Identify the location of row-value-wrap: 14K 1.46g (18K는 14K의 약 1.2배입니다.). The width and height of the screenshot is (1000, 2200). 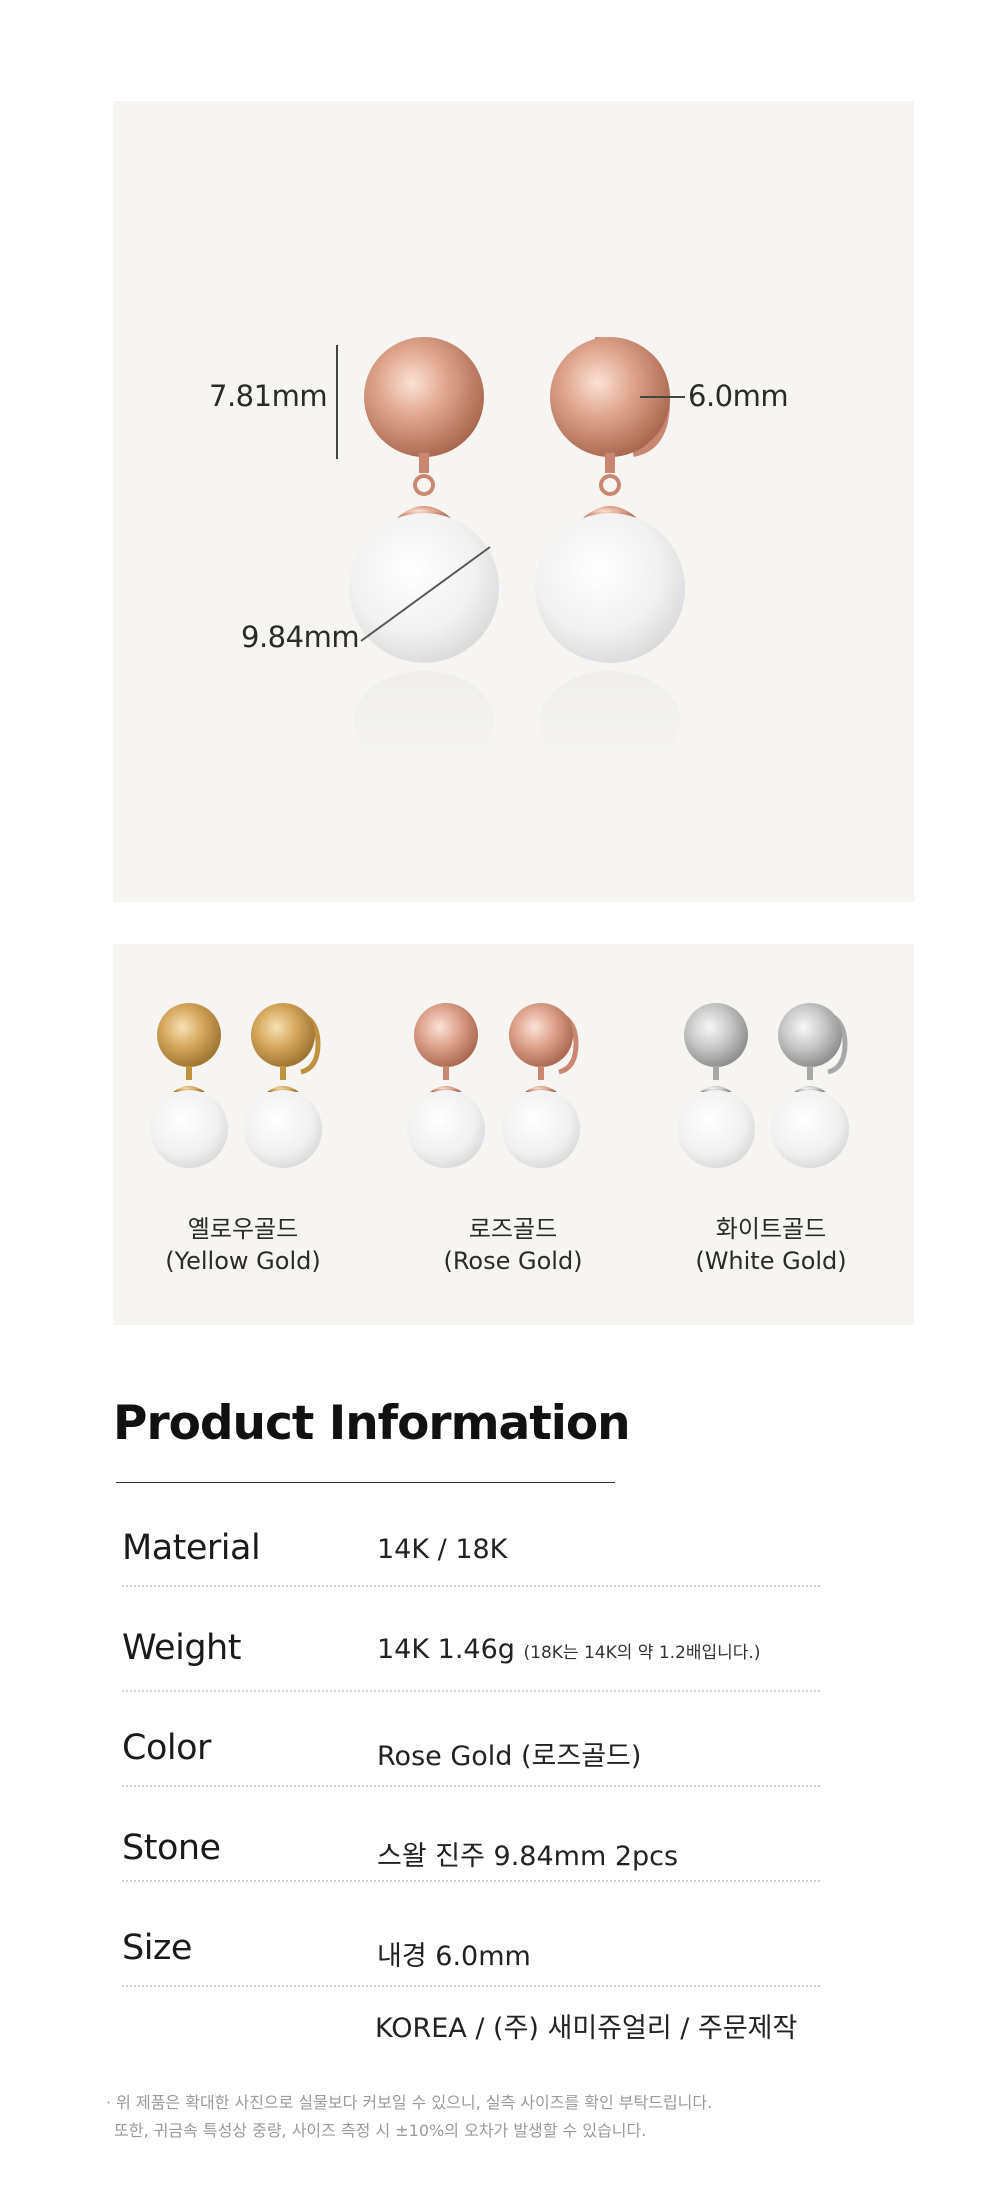
(568, 1649).